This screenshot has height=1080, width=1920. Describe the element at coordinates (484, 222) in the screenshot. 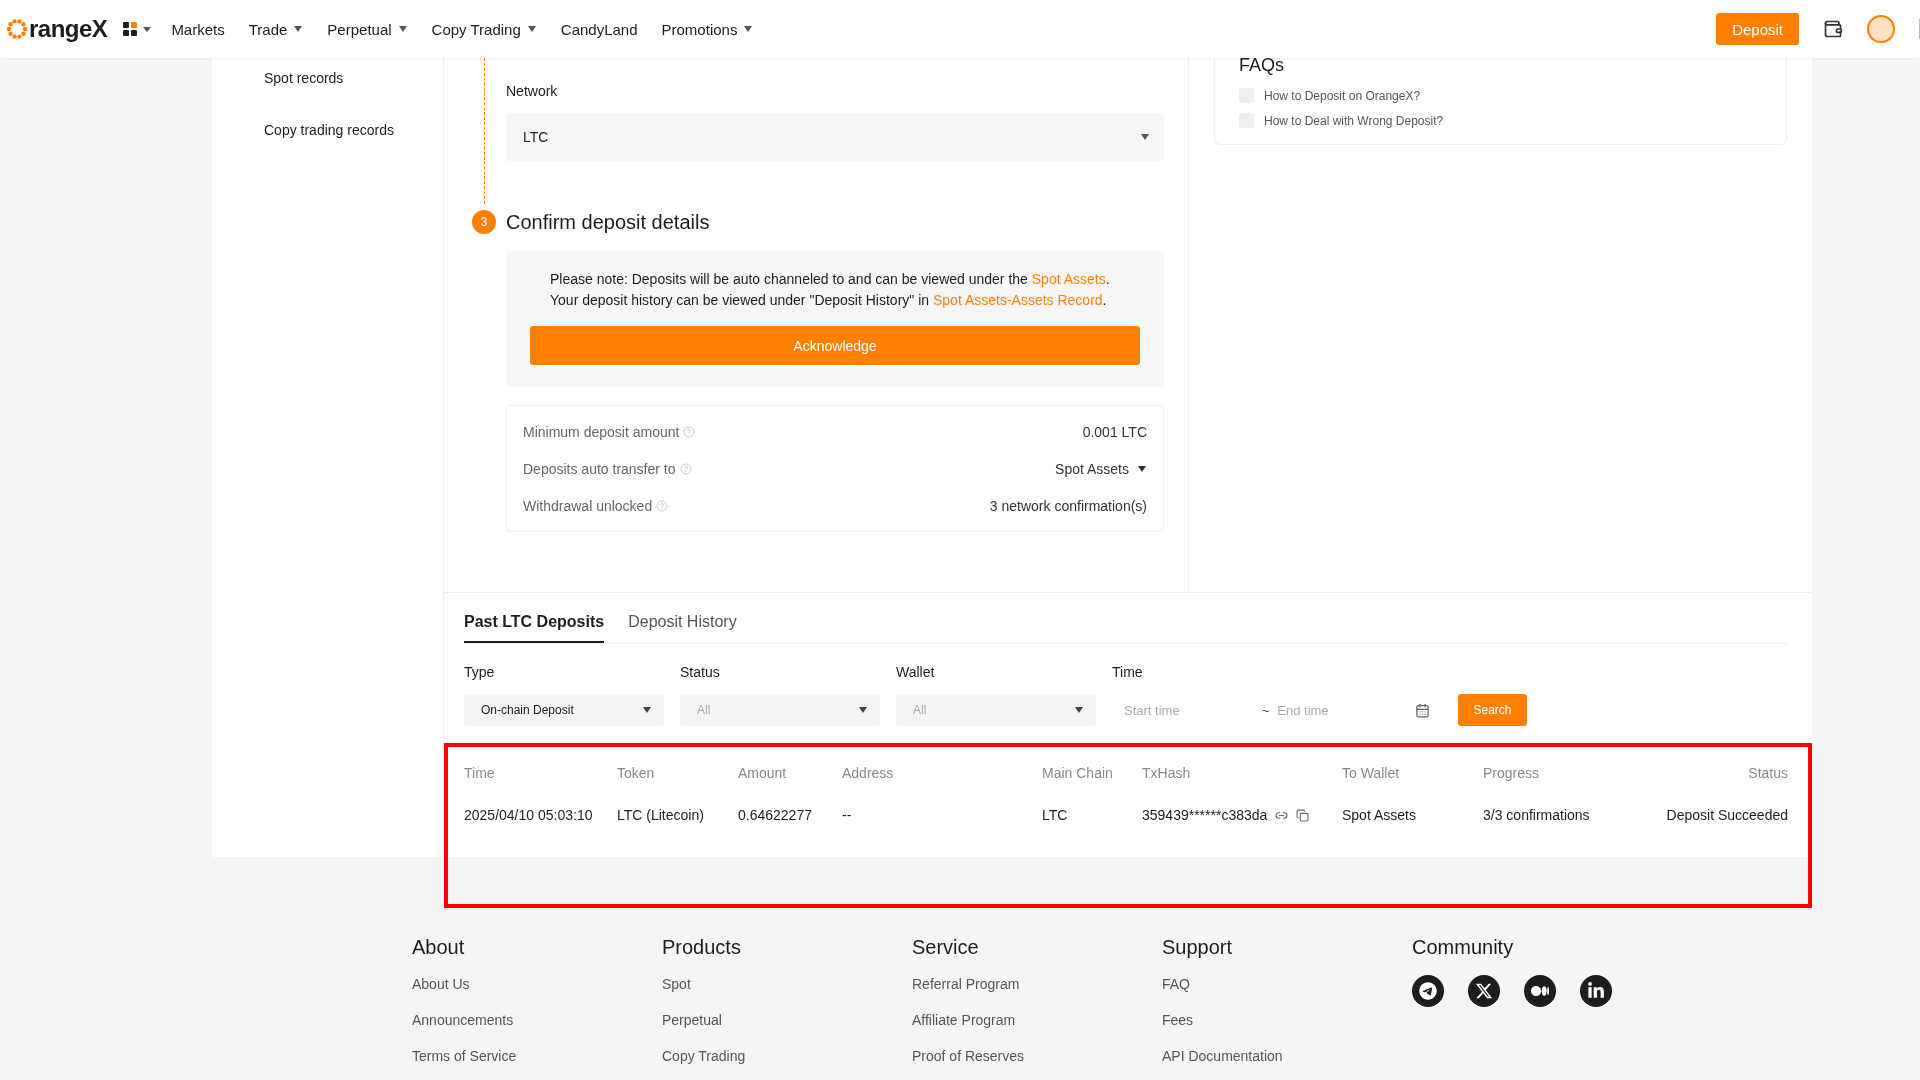

I see `step-number: 3` at that location.